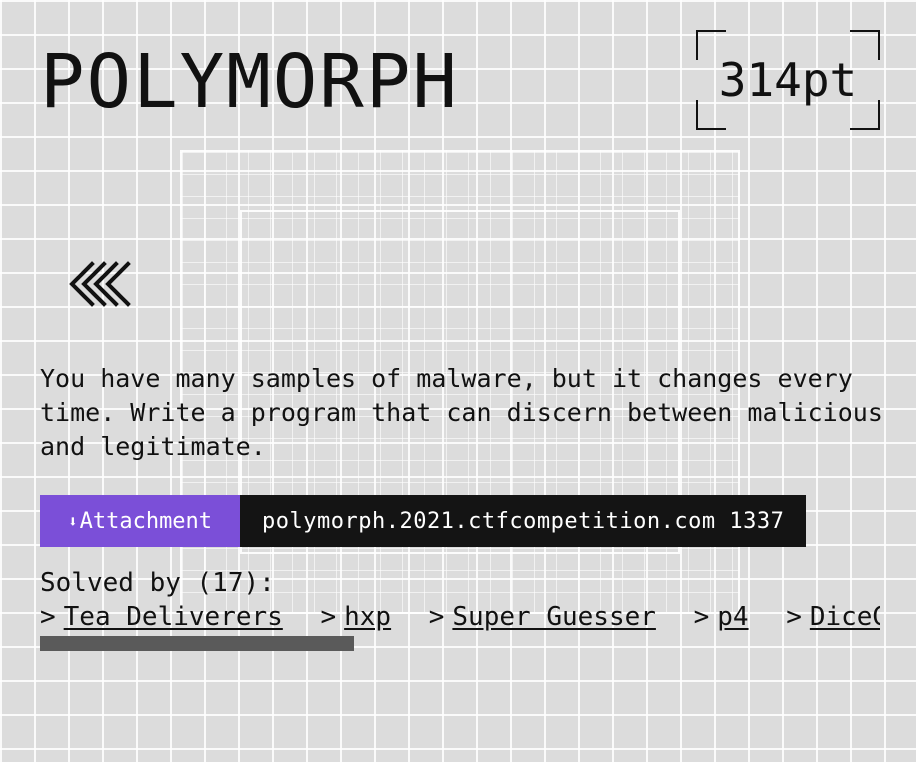 The image size is (916, 762). I want to click on solver-item: > hxp, so click(363, 617).